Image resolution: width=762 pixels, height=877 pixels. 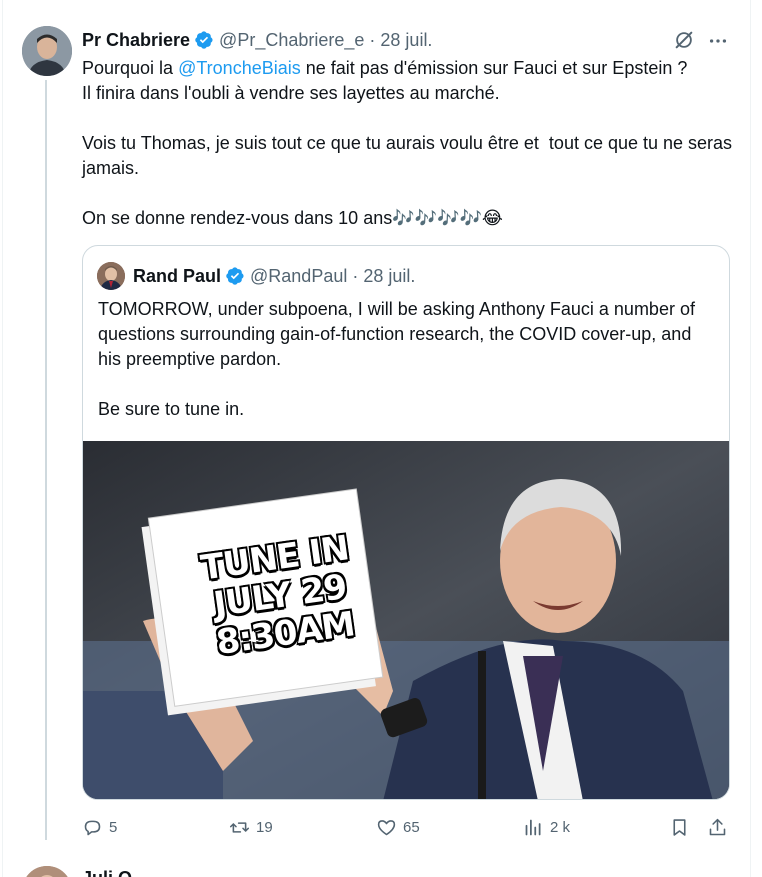 I want to click on share-icon, so click(x=717, y=826).